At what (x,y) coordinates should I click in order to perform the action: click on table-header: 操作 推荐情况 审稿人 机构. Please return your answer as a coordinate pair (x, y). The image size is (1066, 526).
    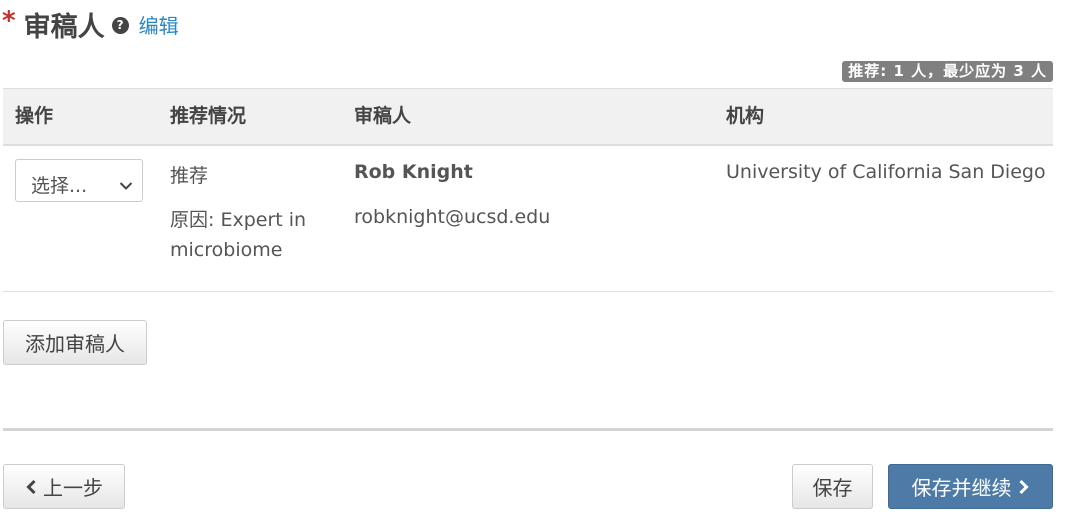
    Looking at the image, I should click on (528, 117).